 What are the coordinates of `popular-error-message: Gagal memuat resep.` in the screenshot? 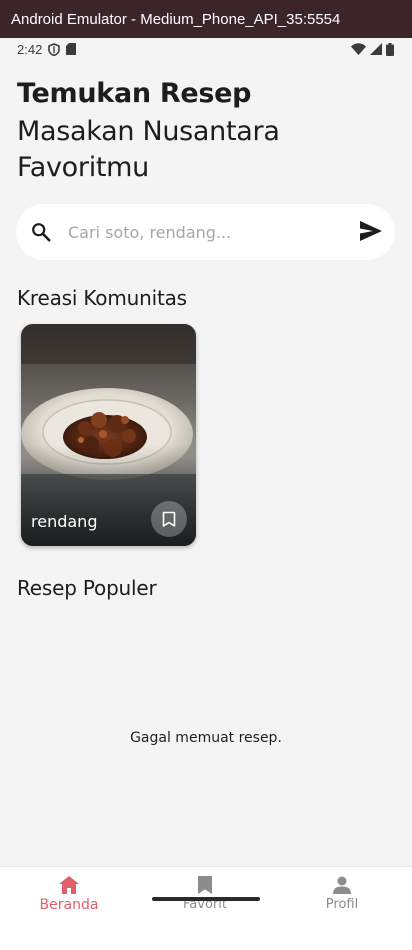 It's located at (206, 738).